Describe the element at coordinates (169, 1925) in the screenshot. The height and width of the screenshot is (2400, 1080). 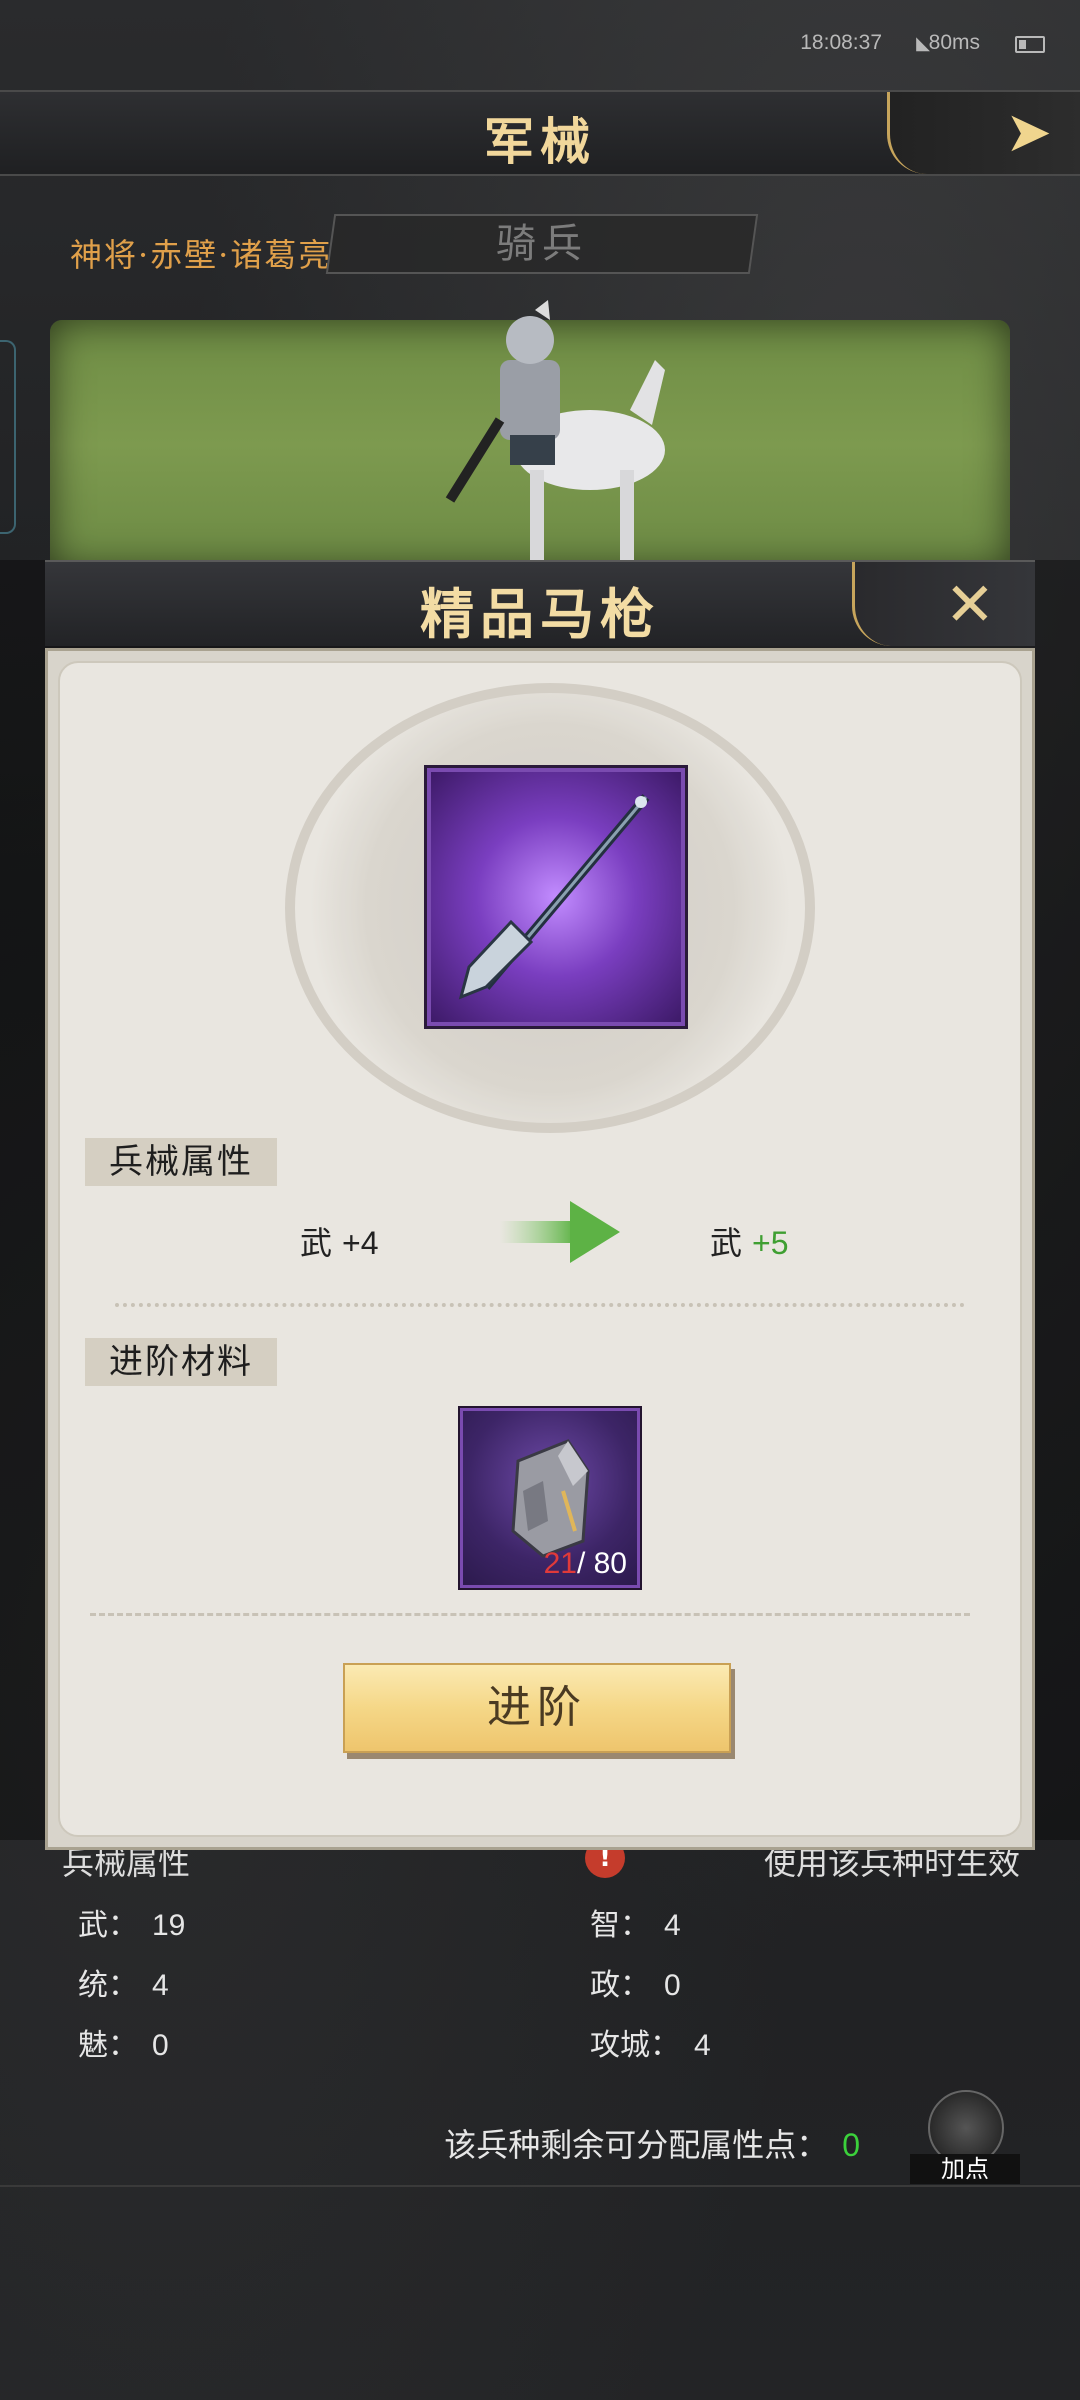
I see `stat-value: 19` at that location.